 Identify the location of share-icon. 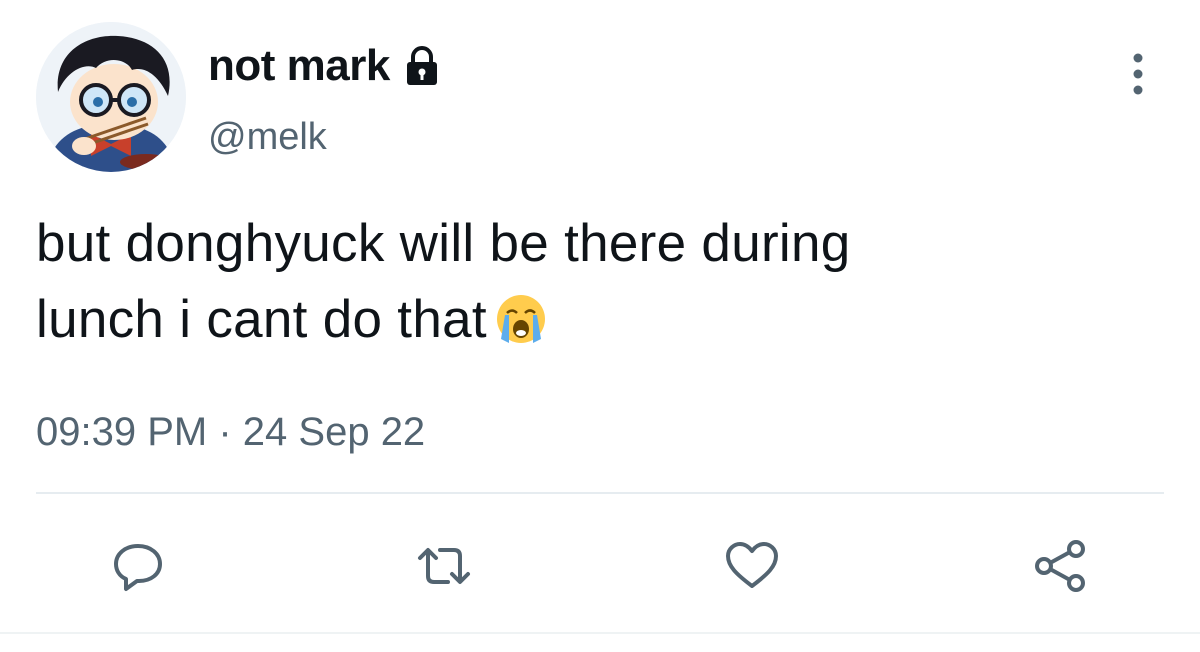
(1060, 566).